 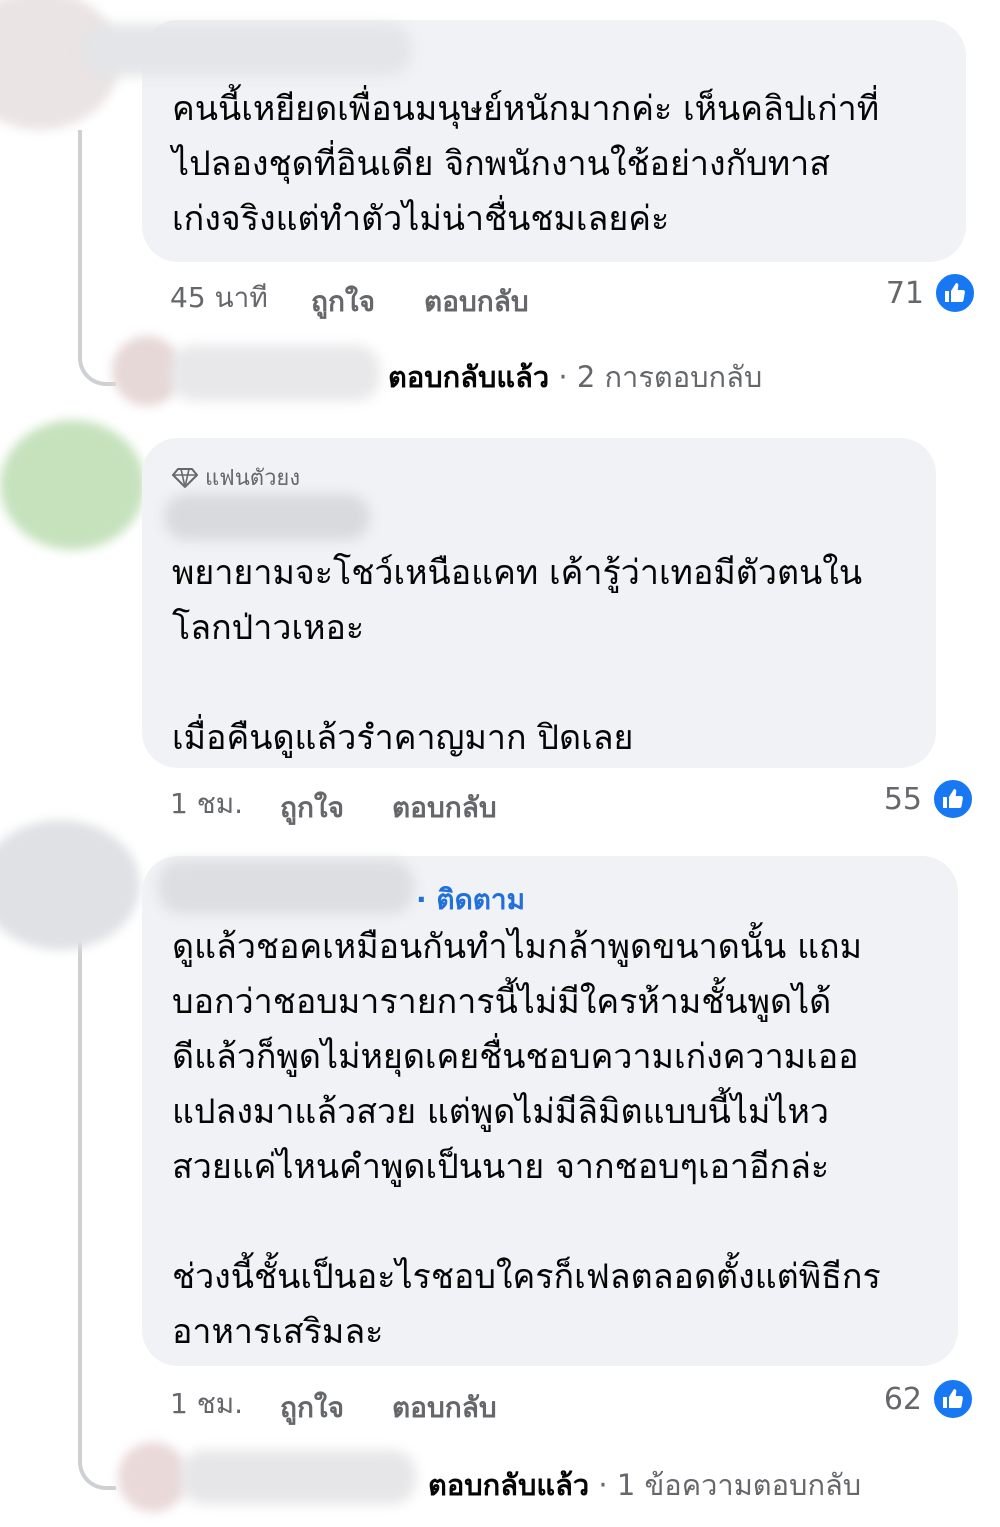 I want to click on reaction-count: 62, so click(x=887, y=1399).